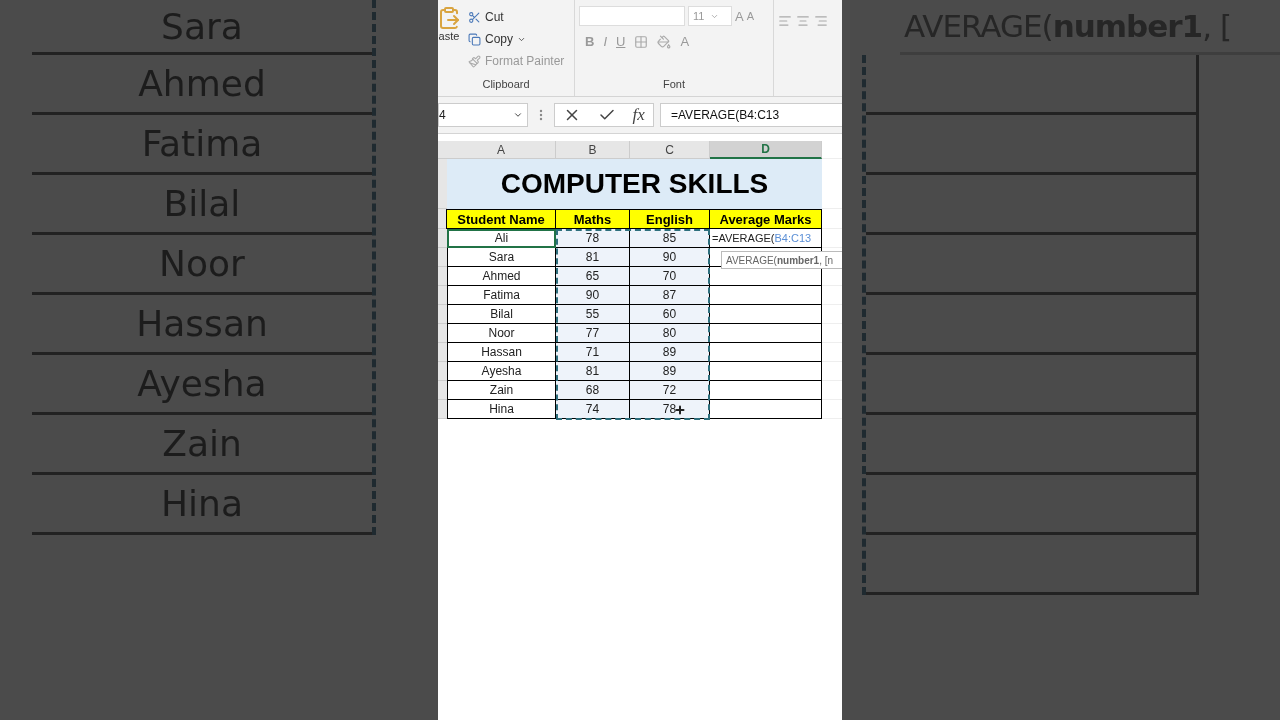 This screenshot has width=1280, height=720. I want to click on editing-cell: =AVERAGE(B4:C13, so click(766, 238).